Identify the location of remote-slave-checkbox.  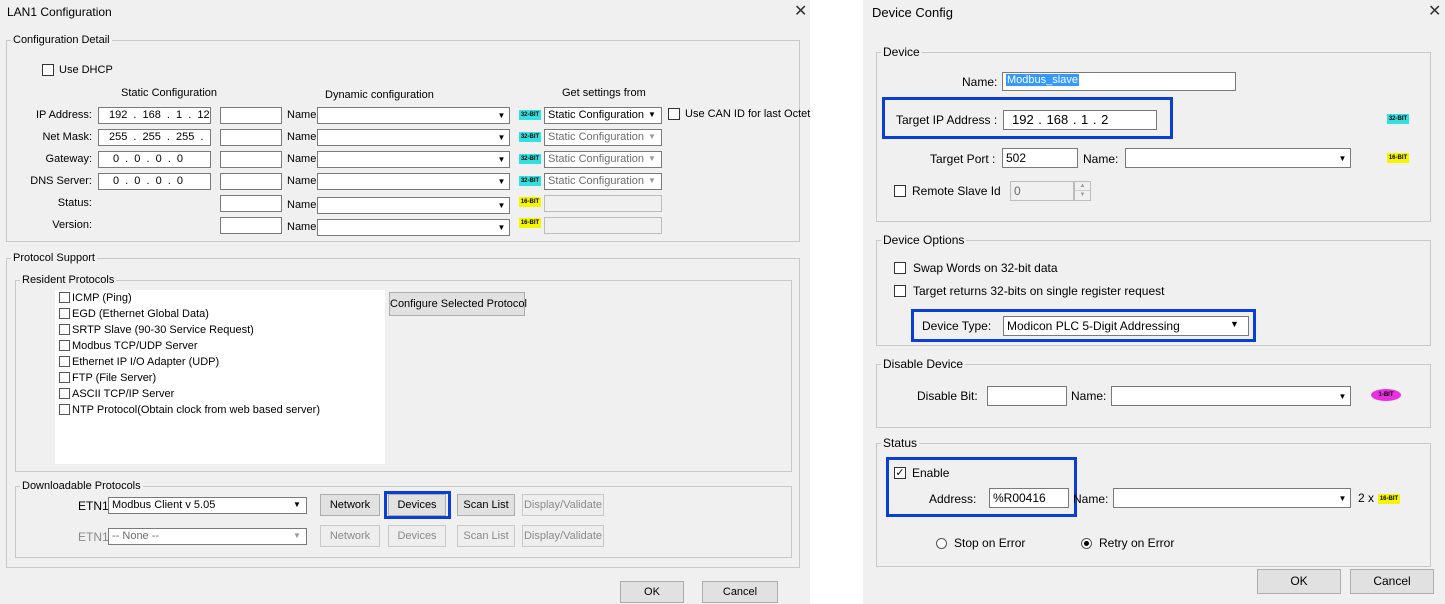
(900, 191).